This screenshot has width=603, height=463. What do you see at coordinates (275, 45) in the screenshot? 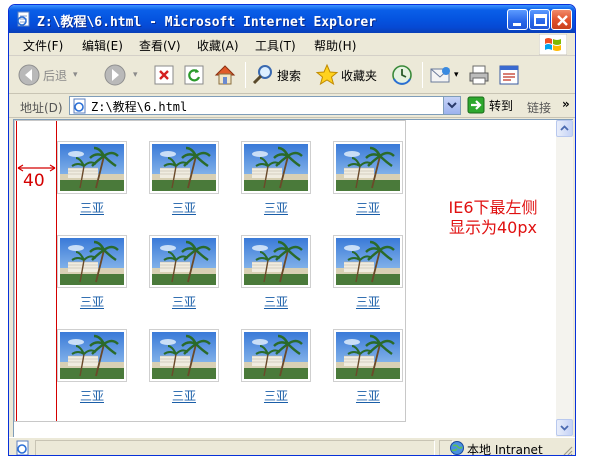
I see `menu-tools: 工具(T)` at bounding box center [275, 45].